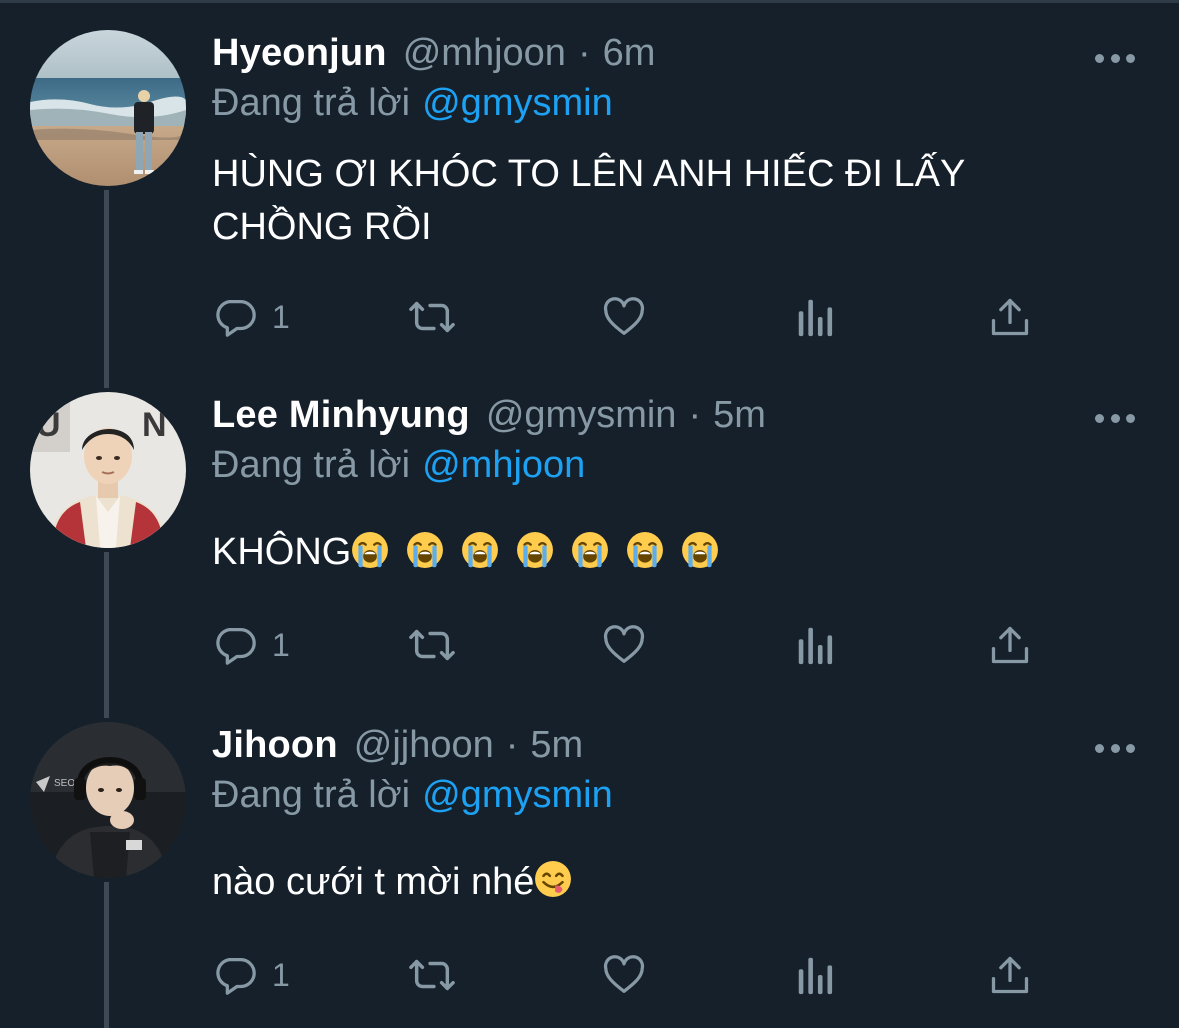 This screenshot has width=1179, height=1028. I want to click on replying-to: Đang trả lời @mhjoon, so click(398, 465).